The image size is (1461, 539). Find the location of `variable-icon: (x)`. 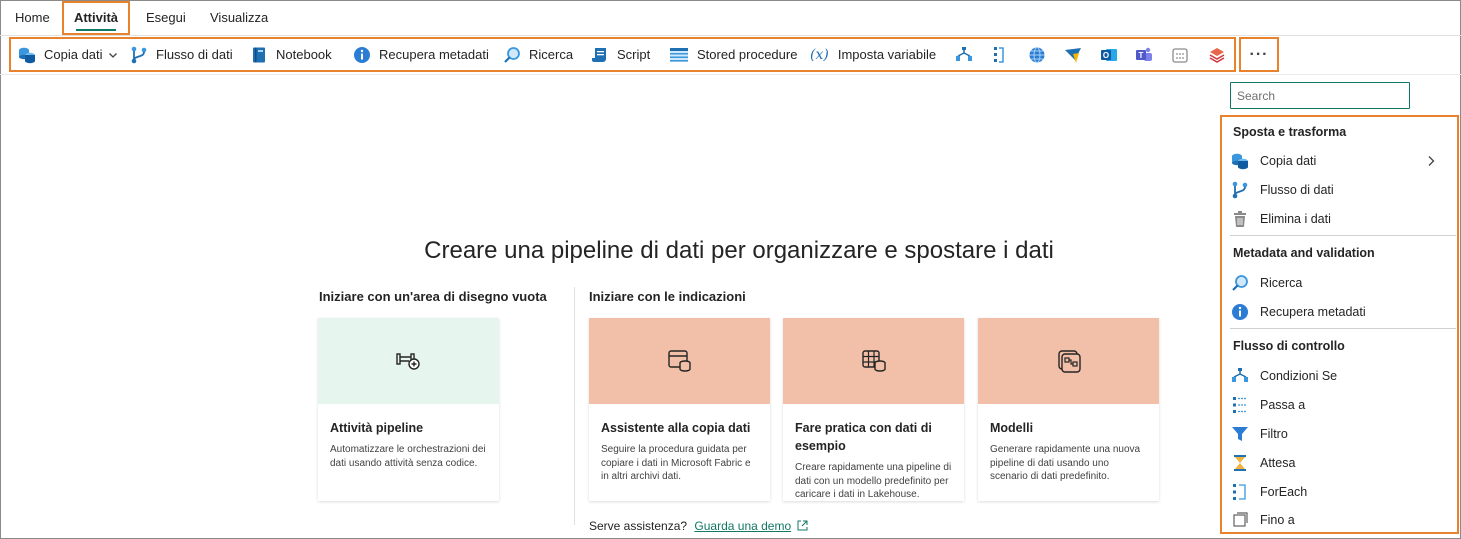

variable-icon: (x) is located at coordinates (819, 54).